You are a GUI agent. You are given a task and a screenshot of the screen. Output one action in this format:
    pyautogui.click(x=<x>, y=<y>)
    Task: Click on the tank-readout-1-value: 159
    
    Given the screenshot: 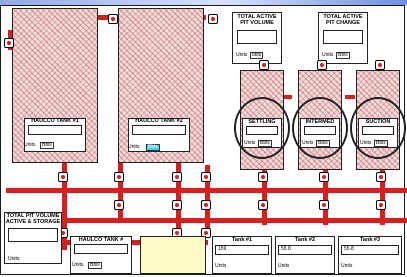 What is the action you would take?
    pyautogui.click(x=242, y=250)
    